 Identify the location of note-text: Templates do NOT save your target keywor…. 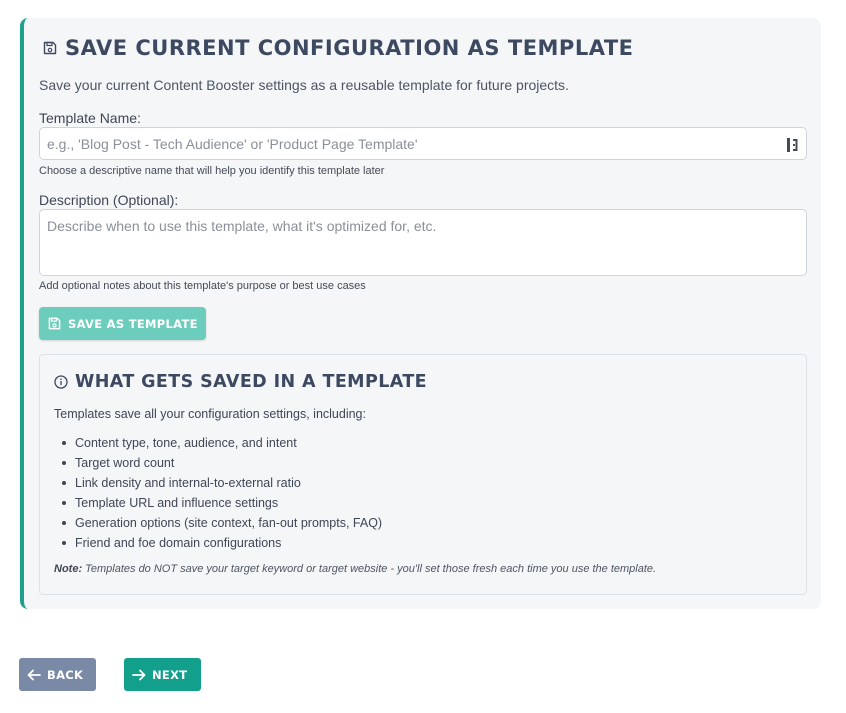
(369, 569).